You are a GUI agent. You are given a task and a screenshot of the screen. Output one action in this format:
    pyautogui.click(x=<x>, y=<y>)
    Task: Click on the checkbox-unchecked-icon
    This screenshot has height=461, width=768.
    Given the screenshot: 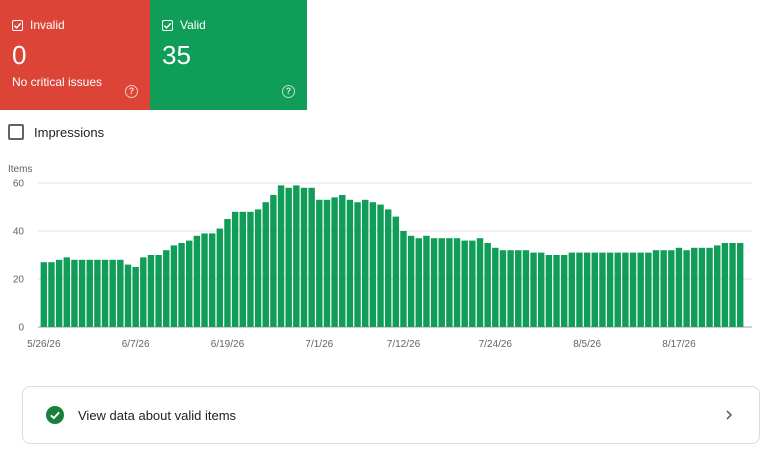 What is the action you would take?
    pyautogui.click(x=16, y=132)
    